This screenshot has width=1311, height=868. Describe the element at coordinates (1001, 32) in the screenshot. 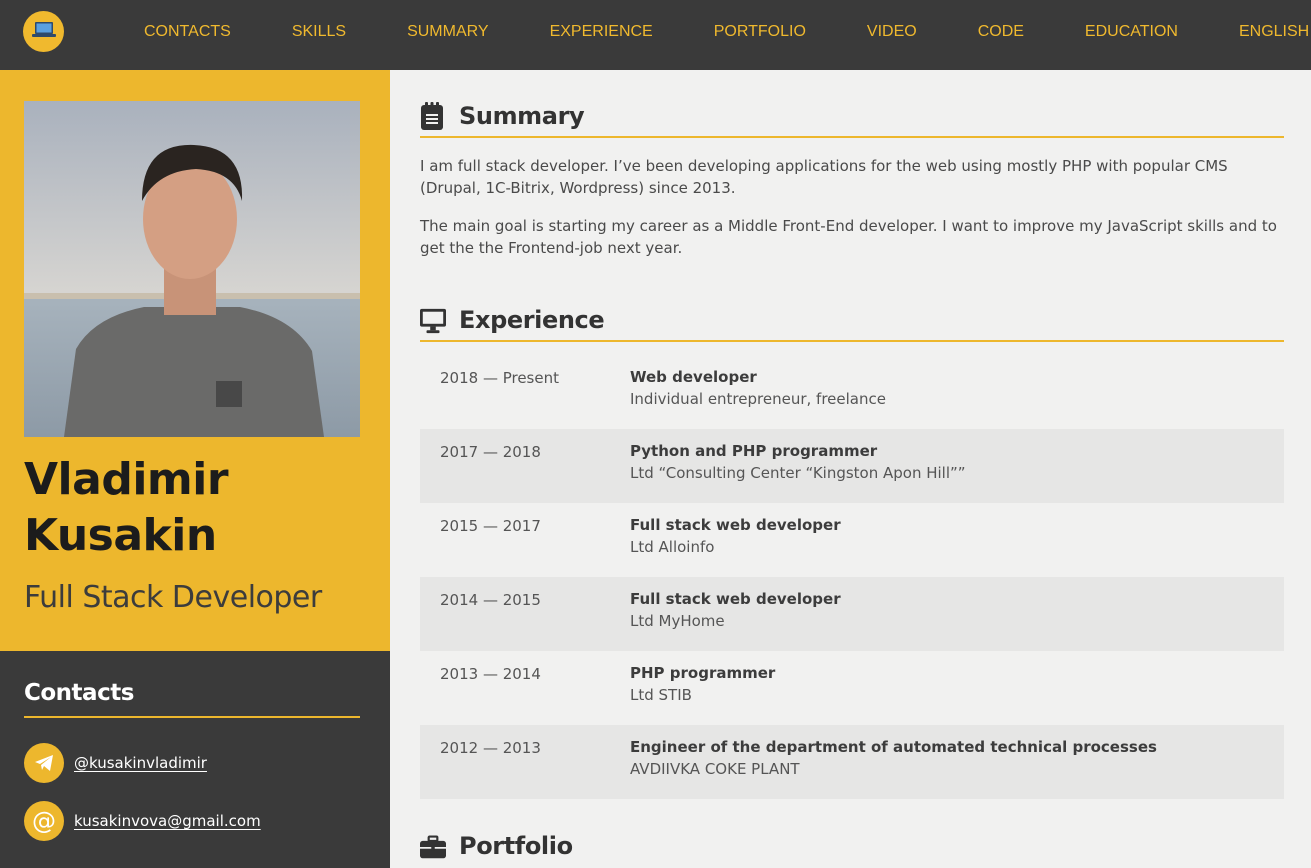

I see `nav-link-code: CODE` at that location.